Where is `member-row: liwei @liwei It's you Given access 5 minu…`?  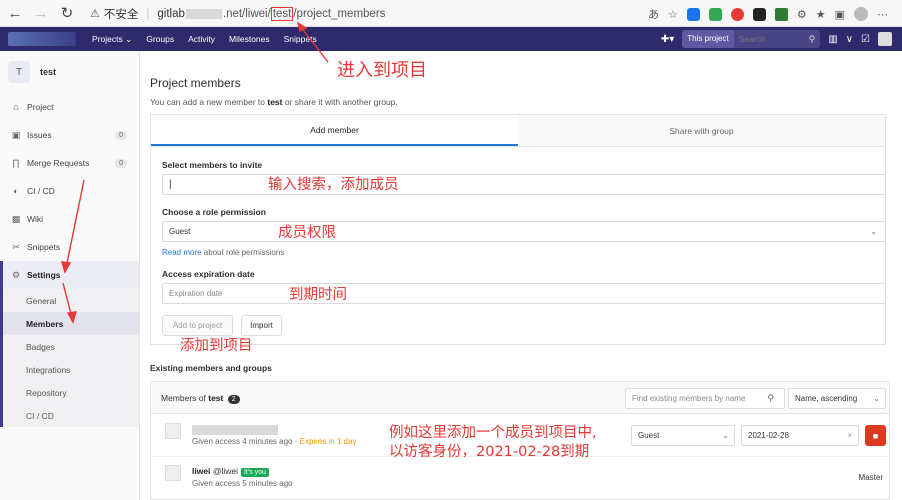 member-row: liwei @liwei It's you Given access 5 minu… is located at coordinates (520, 478).